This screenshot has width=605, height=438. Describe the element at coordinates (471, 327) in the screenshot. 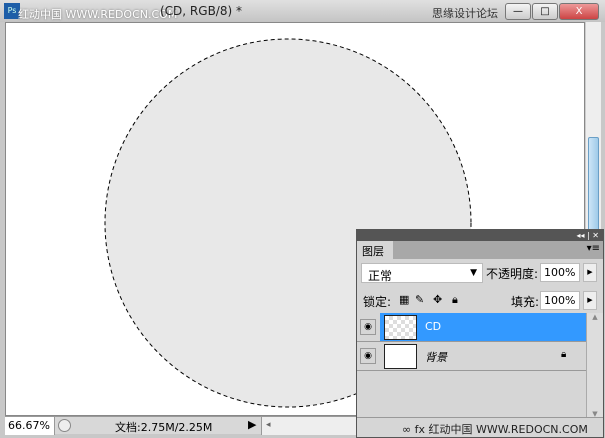

I see `layer-row: ◉ CD` at that location.